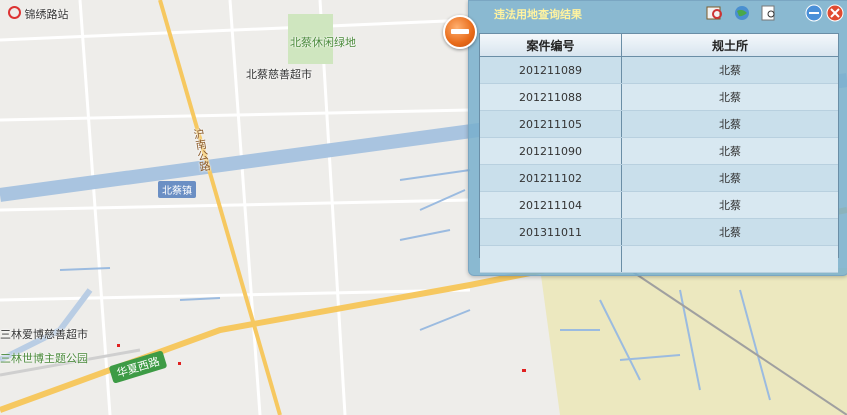 Image resolution: width=847 pixels, height=415 pixels. Describe the element at coordinates (742, 13) in the screenshot. I see `globe-icon` at that location.